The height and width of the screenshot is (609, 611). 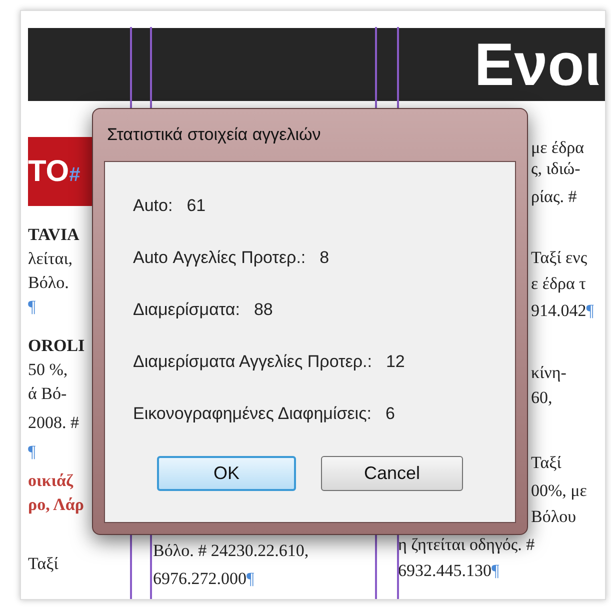 What do you see at coordinates (153, 206) in the screenshot?
I see `stat-label: Auto:` at bounding box center [153, 206].